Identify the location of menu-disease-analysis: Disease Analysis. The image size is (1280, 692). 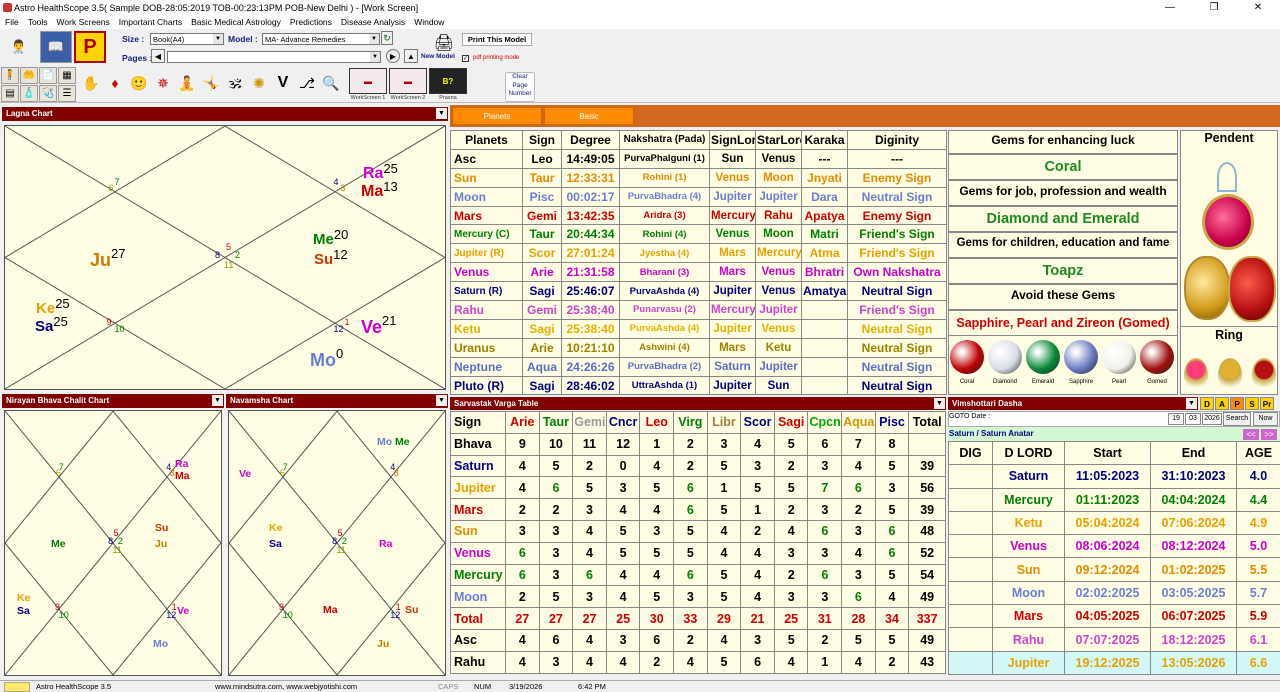
(372, 22).